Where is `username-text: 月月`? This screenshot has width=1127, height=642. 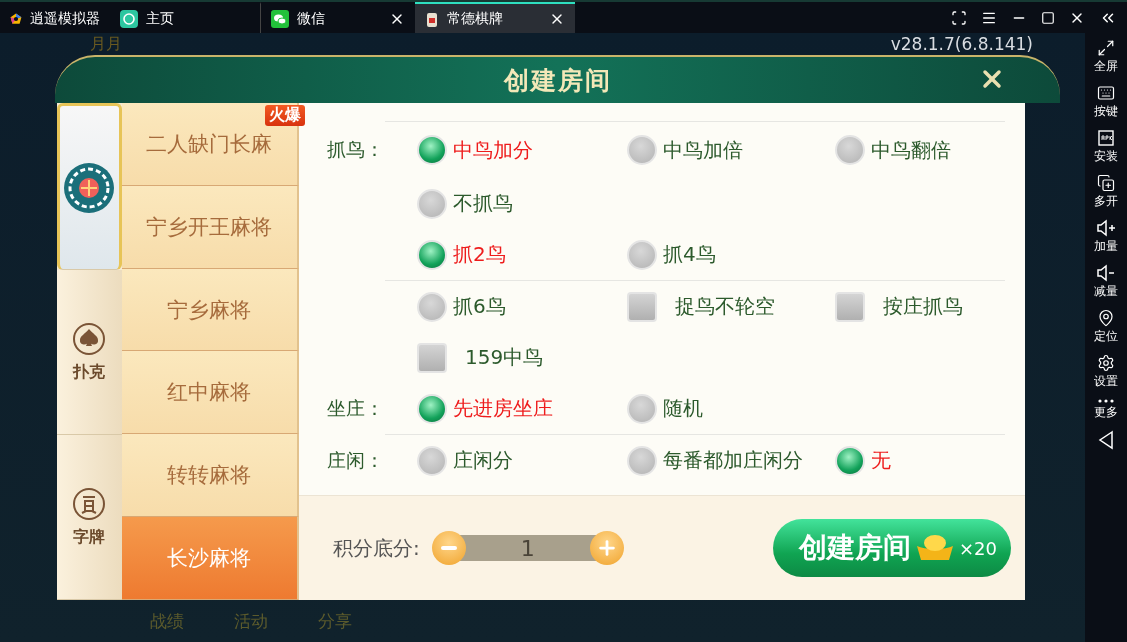 username-text: 月月 is located at coordinates (106, 44).